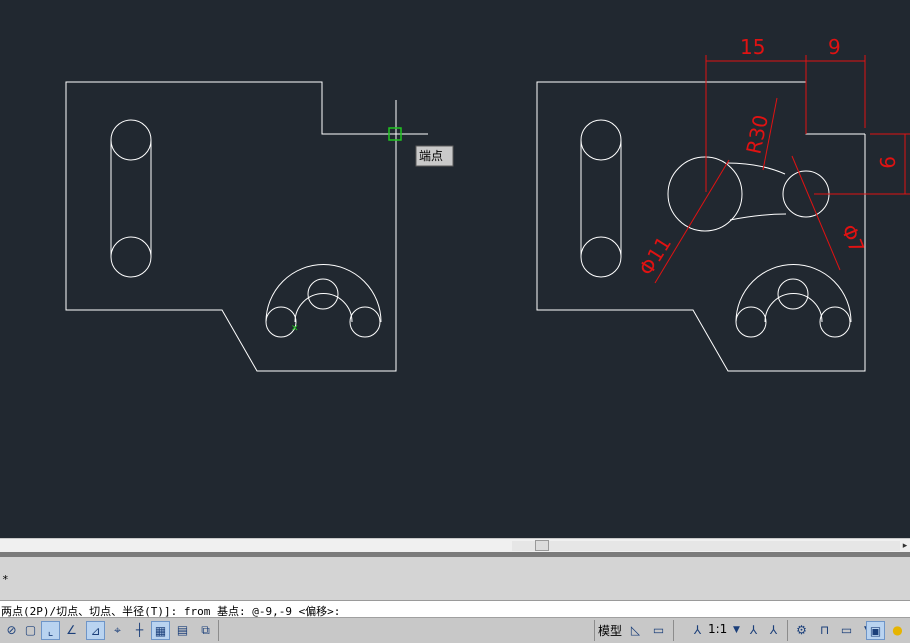  I want to click on scroll-track, so click(706, 546).